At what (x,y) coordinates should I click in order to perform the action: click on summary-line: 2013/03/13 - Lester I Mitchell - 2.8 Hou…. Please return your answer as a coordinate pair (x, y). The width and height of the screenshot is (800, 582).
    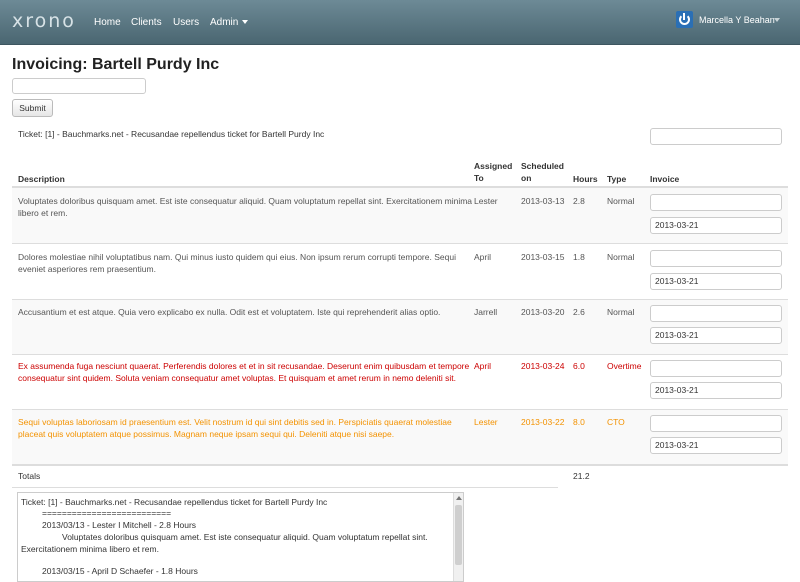
    Looking at the image, I should click on (119, 525).